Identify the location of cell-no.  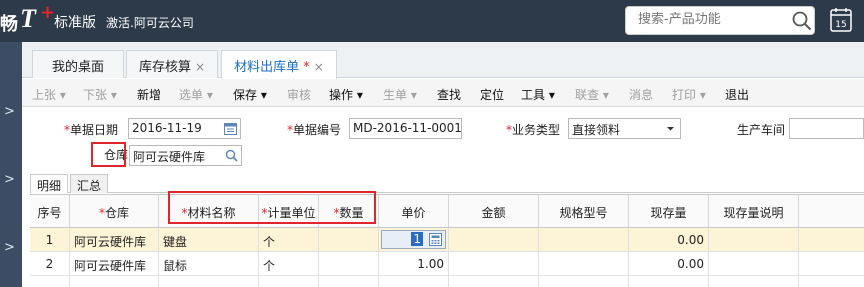
(50, 281).